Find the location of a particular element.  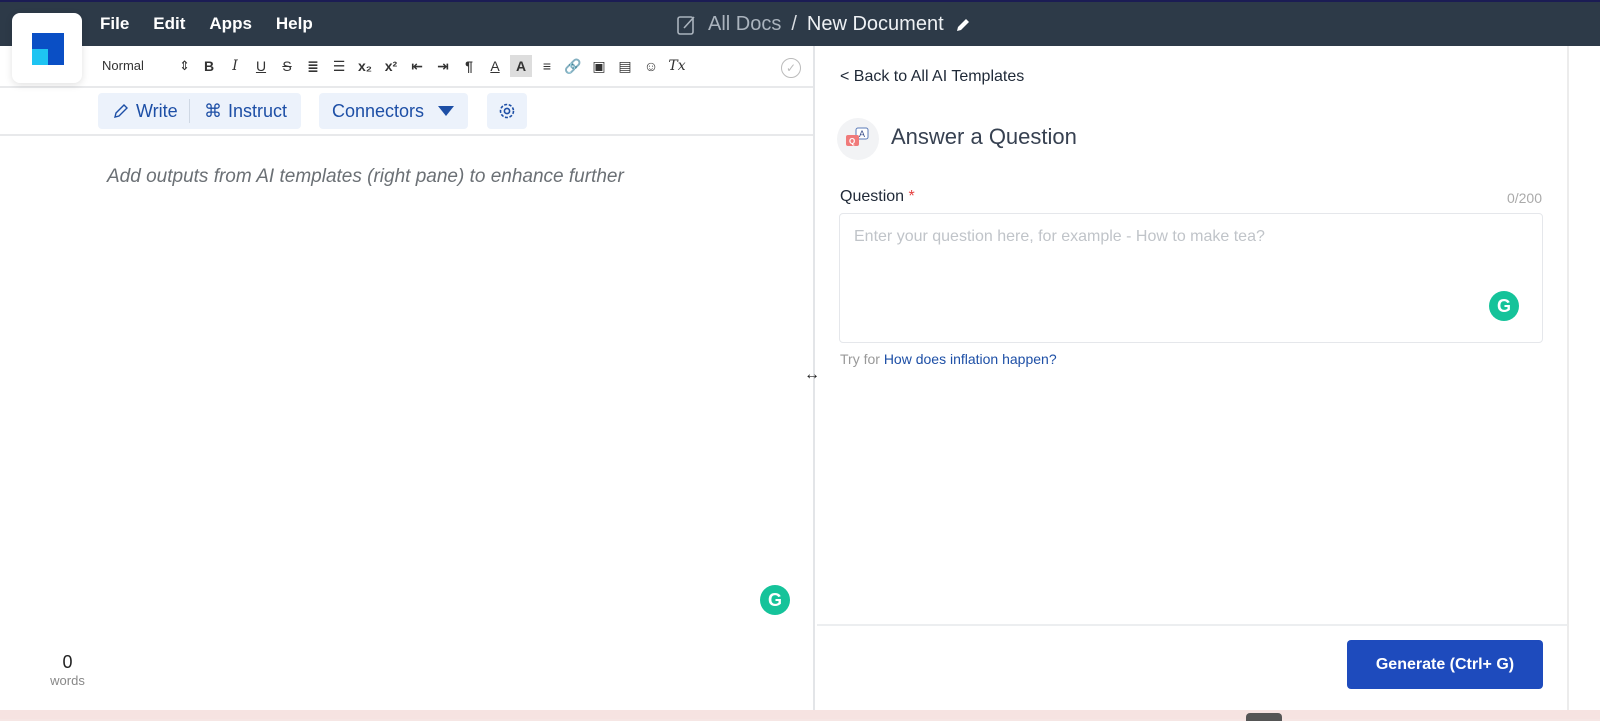

format-select: Normal ⇕ is located at coordinates (146, 66).